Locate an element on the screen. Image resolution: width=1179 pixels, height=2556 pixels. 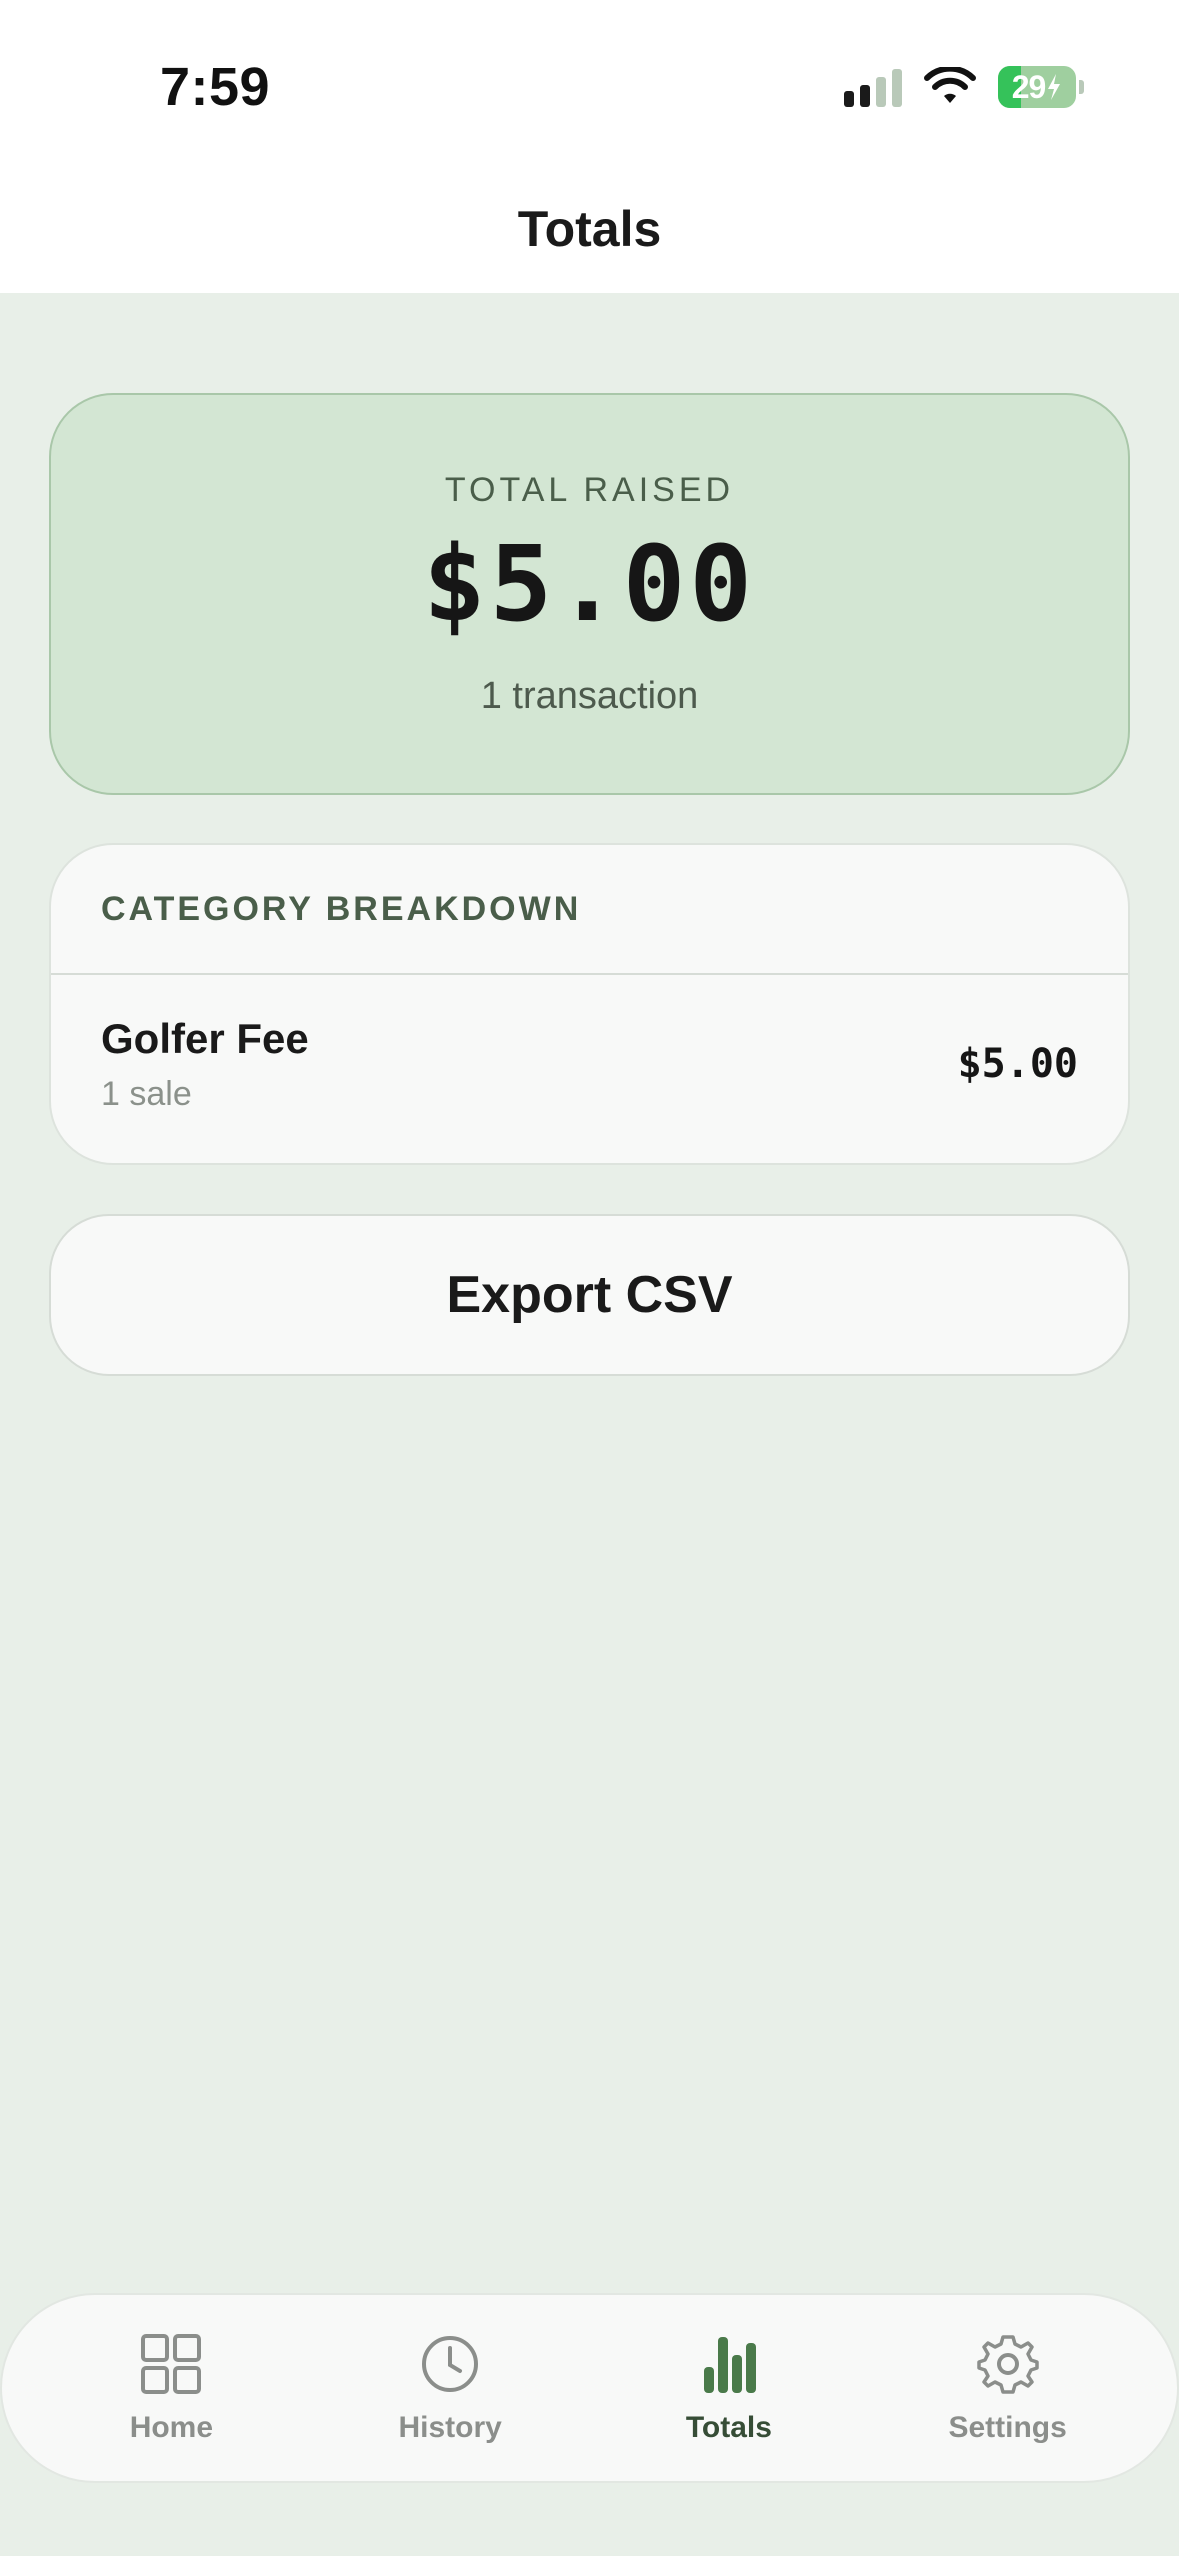
gear-icon is located at coordinates (1007, 2364).